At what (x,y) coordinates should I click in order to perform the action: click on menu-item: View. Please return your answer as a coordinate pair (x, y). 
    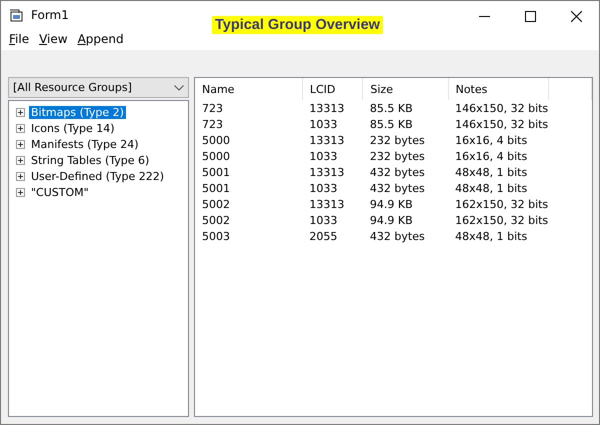
    Looking at the image, I should click on (54, 40).